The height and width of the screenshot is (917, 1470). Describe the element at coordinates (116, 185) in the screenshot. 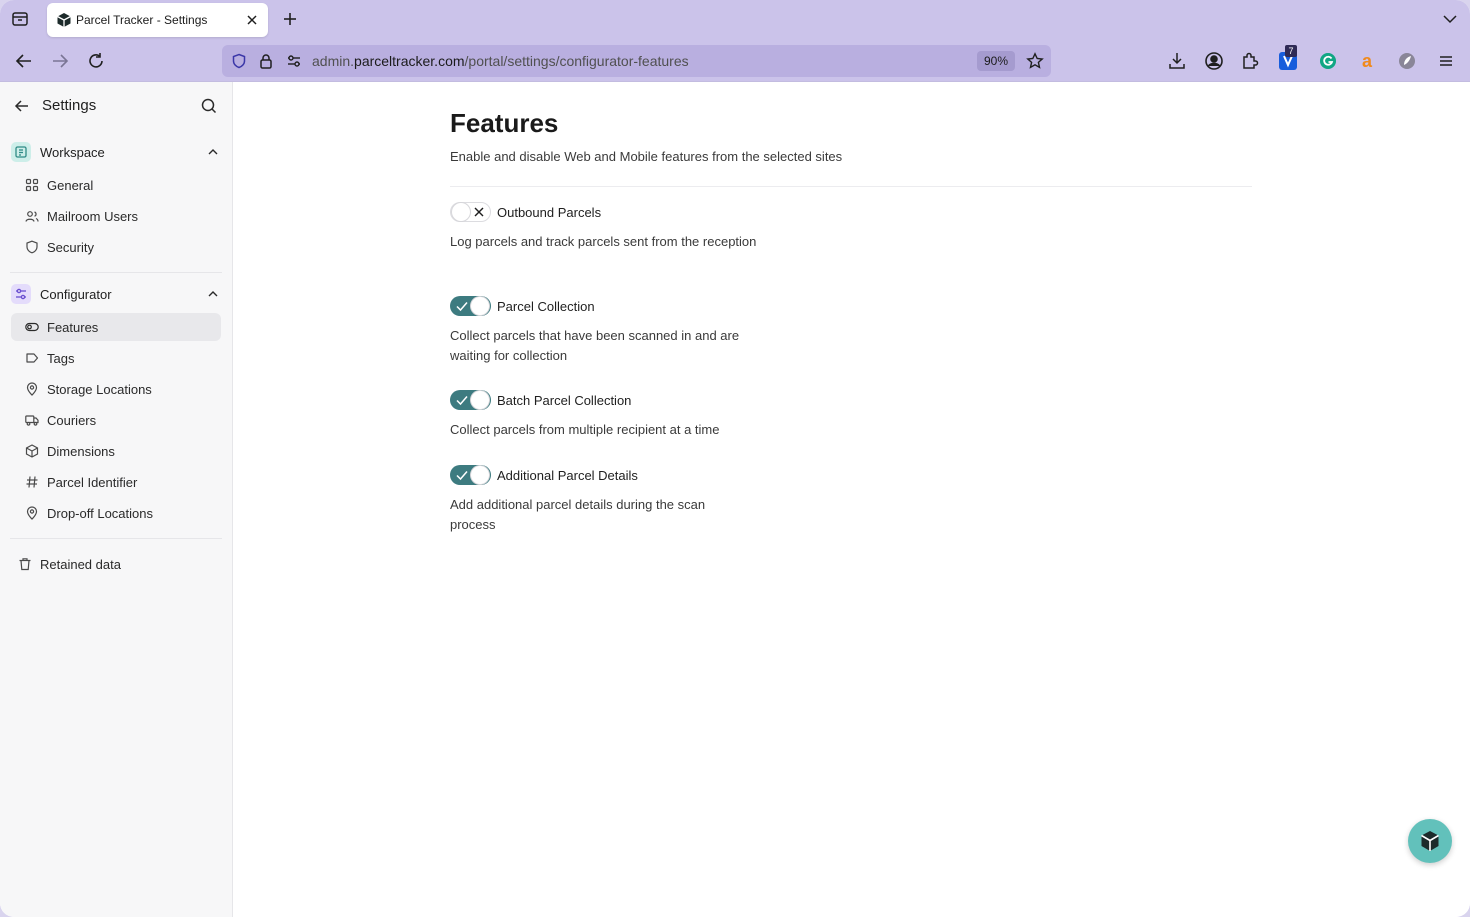

I see `sidebar-item-general: General` at that location.